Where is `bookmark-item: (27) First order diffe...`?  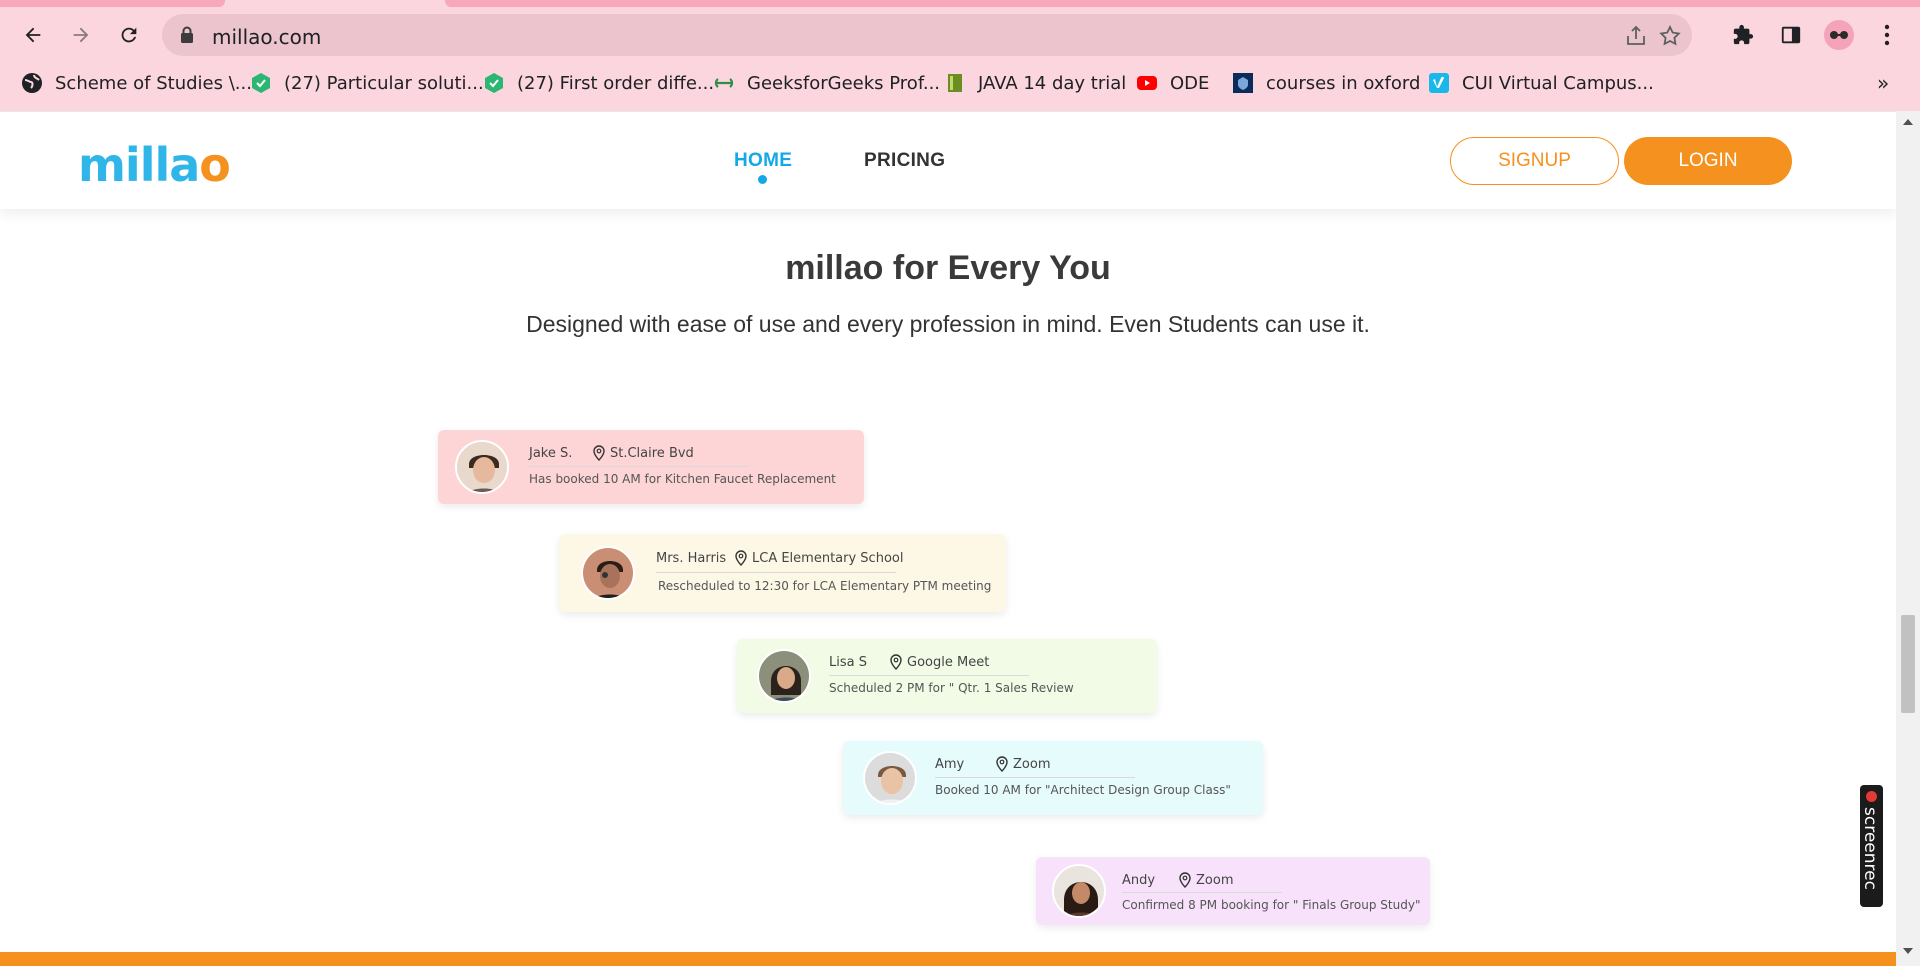 bookmark-item: (27) First order diffe... is located at coordinates (598, 83).